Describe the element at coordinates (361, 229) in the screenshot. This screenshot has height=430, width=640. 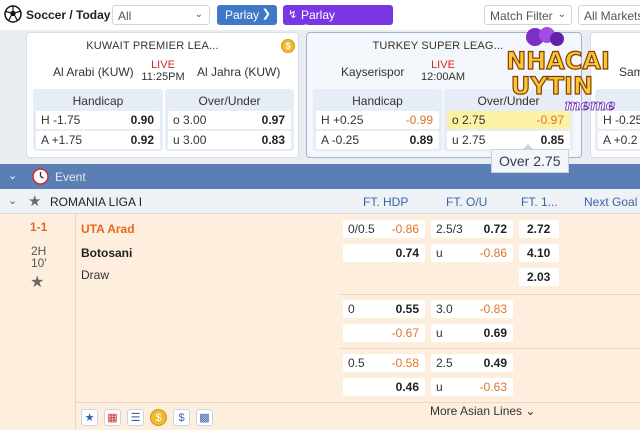
I see `hdp-line: 0/0.5` at that location.